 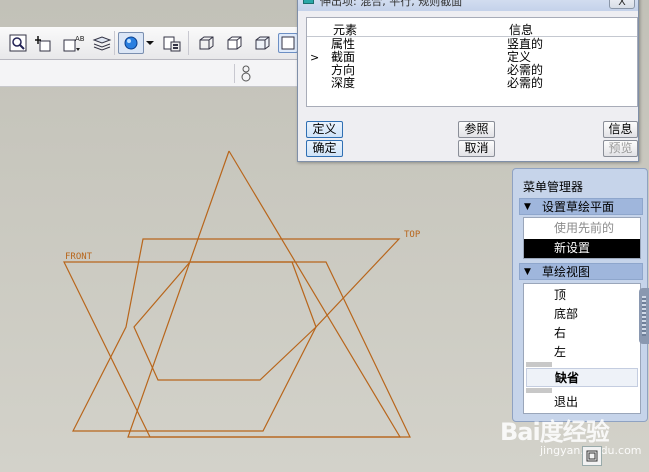 I want to click on close-button: X, so click(x=622, y=4).